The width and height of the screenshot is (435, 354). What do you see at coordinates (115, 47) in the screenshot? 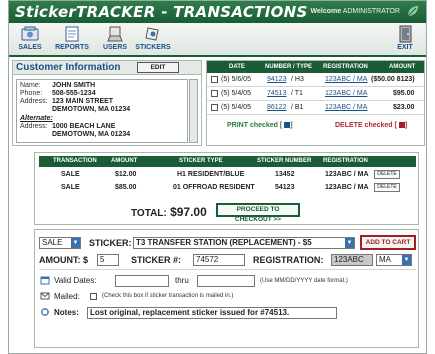
I see `toolbar-users-label: USERS` at bounding box center [115, 47].